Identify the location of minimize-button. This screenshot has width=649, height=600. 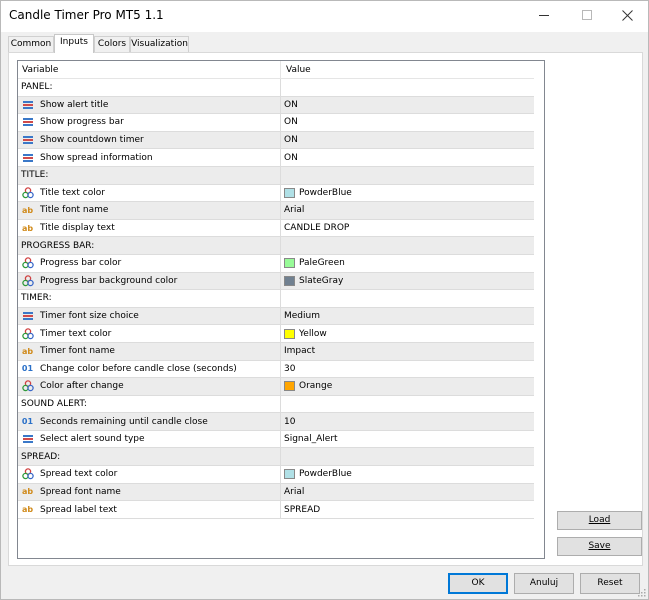
(544, 15).